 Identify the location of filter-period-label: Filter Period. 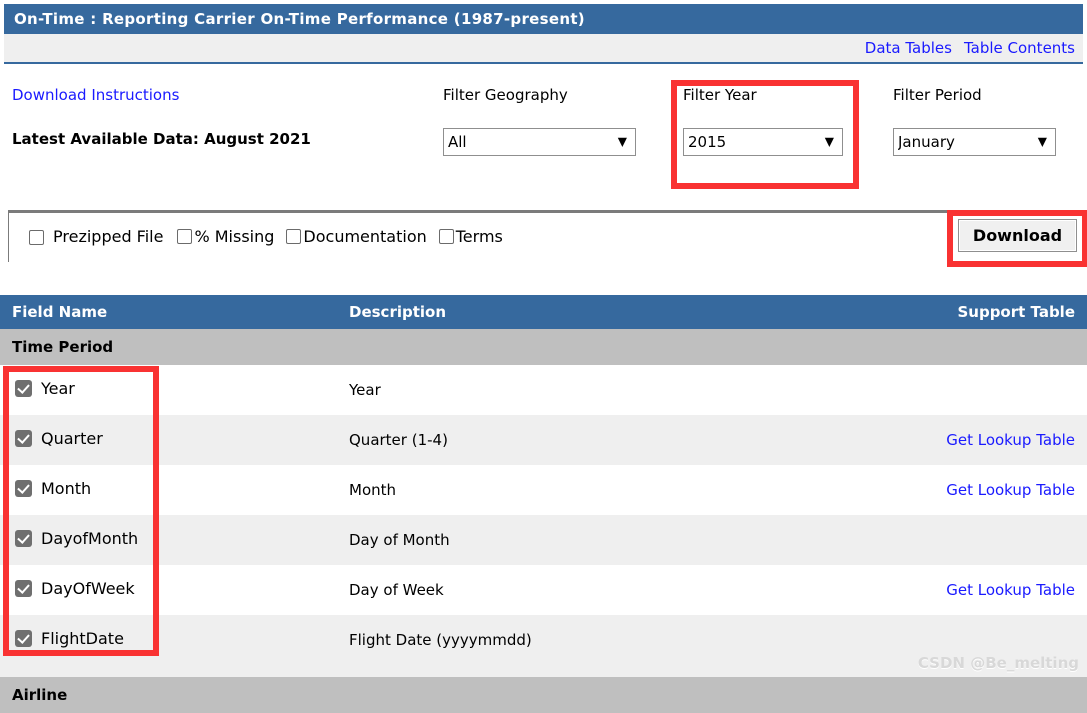
(937, 95).